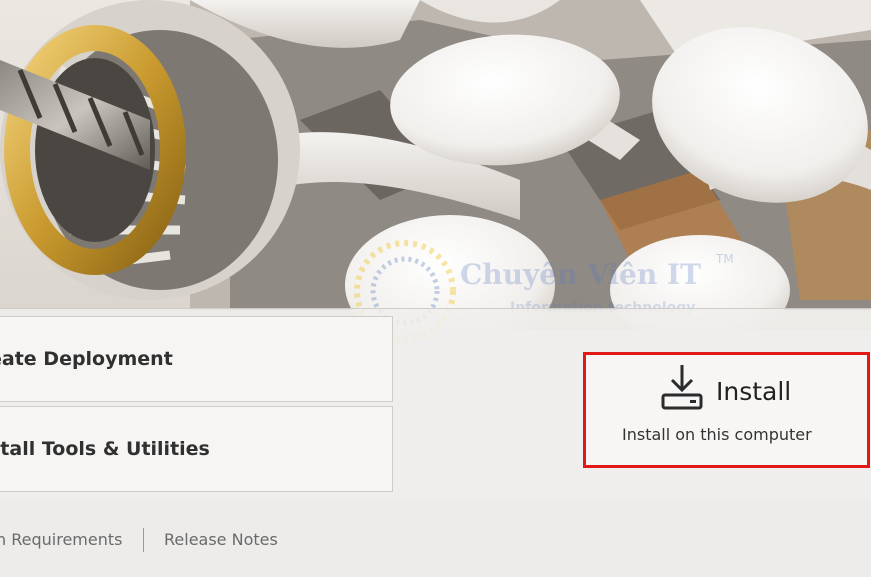  I want to click on system-requirements-link: n Requirements, so click(61, 539).